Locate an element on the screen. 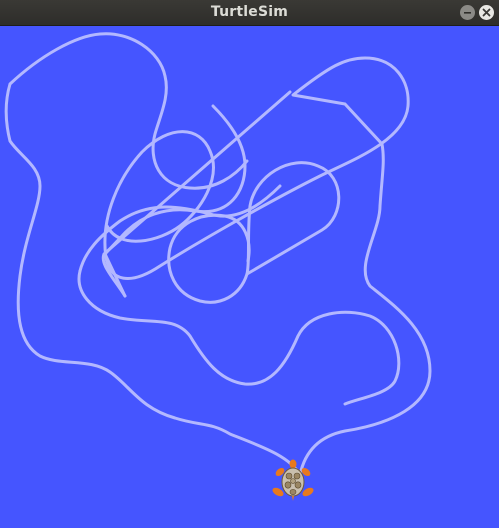  window-title: TurtleSim is located at coordinates (249, 12).